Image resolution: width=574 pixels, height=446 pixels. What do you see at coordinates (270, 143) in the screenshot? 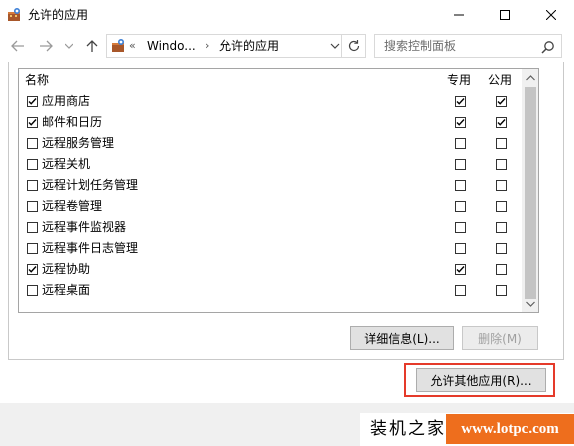
I see `list-item: 远程服务管理` at bounding box center [270, 143].